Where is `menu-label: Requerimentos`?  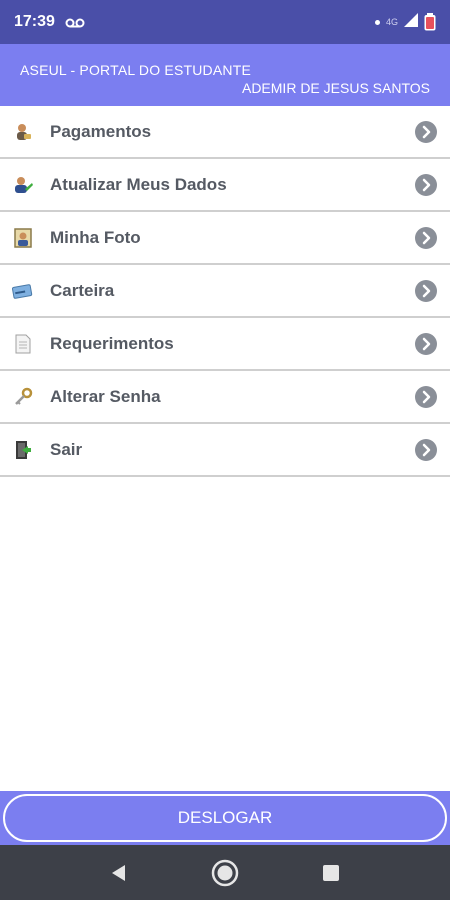 menu-label: Requerimentos is located at coordinates (112, 343).